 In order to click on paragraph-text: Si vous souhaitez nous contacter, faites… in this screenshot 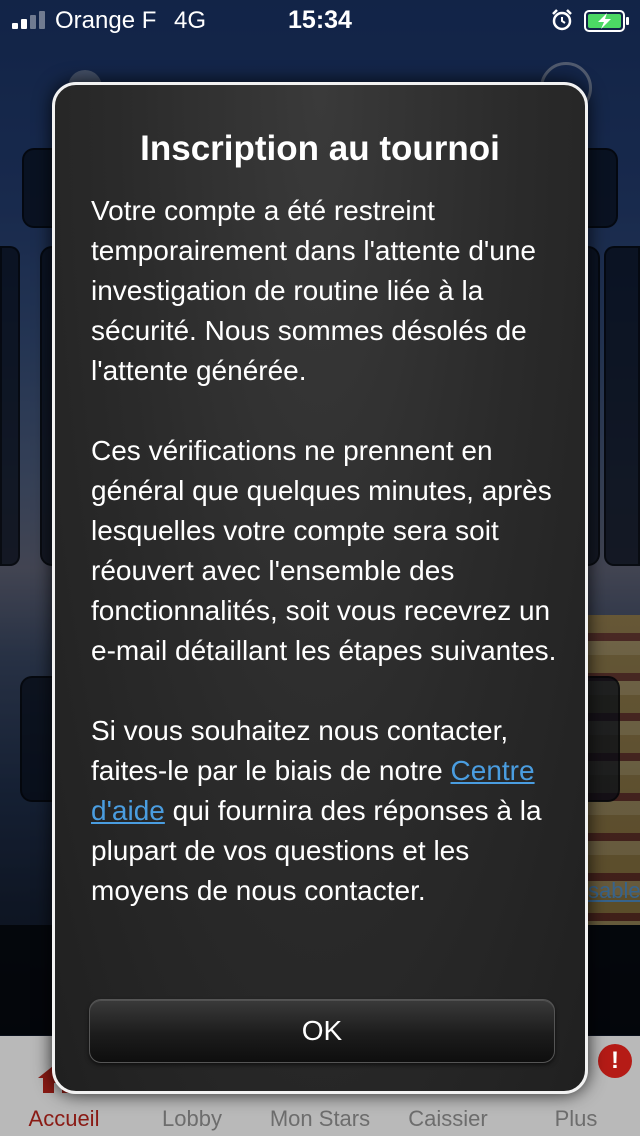, I will do `click(300, 750)`.